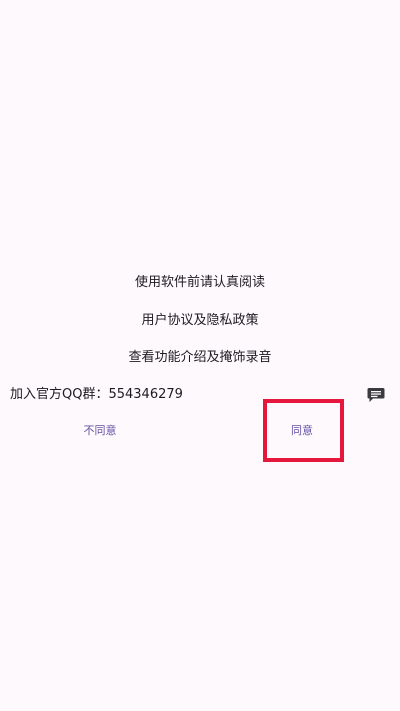  What do you see at coordinates (199, 282) in the screenshot?
I see `read-before-use-text: 使用软件前请认真阅读` at bounding box center [199, 282].